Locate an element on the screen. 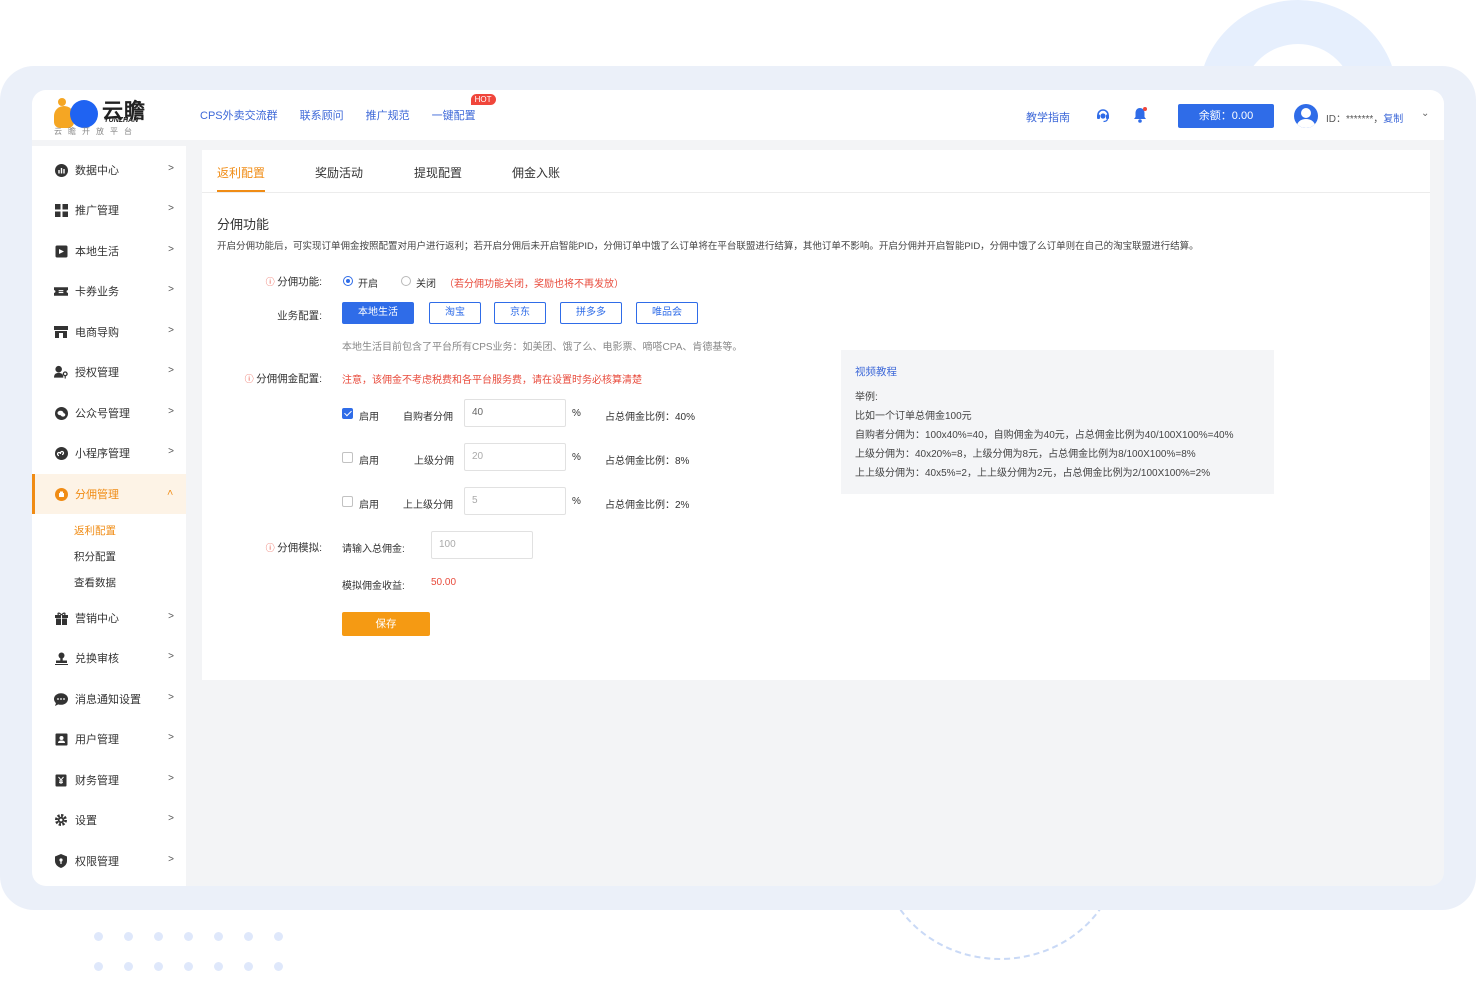 The width and height of the screenshot is (1476, 990). guide-link: 教学指南 is located at coordinates (1048, 117).